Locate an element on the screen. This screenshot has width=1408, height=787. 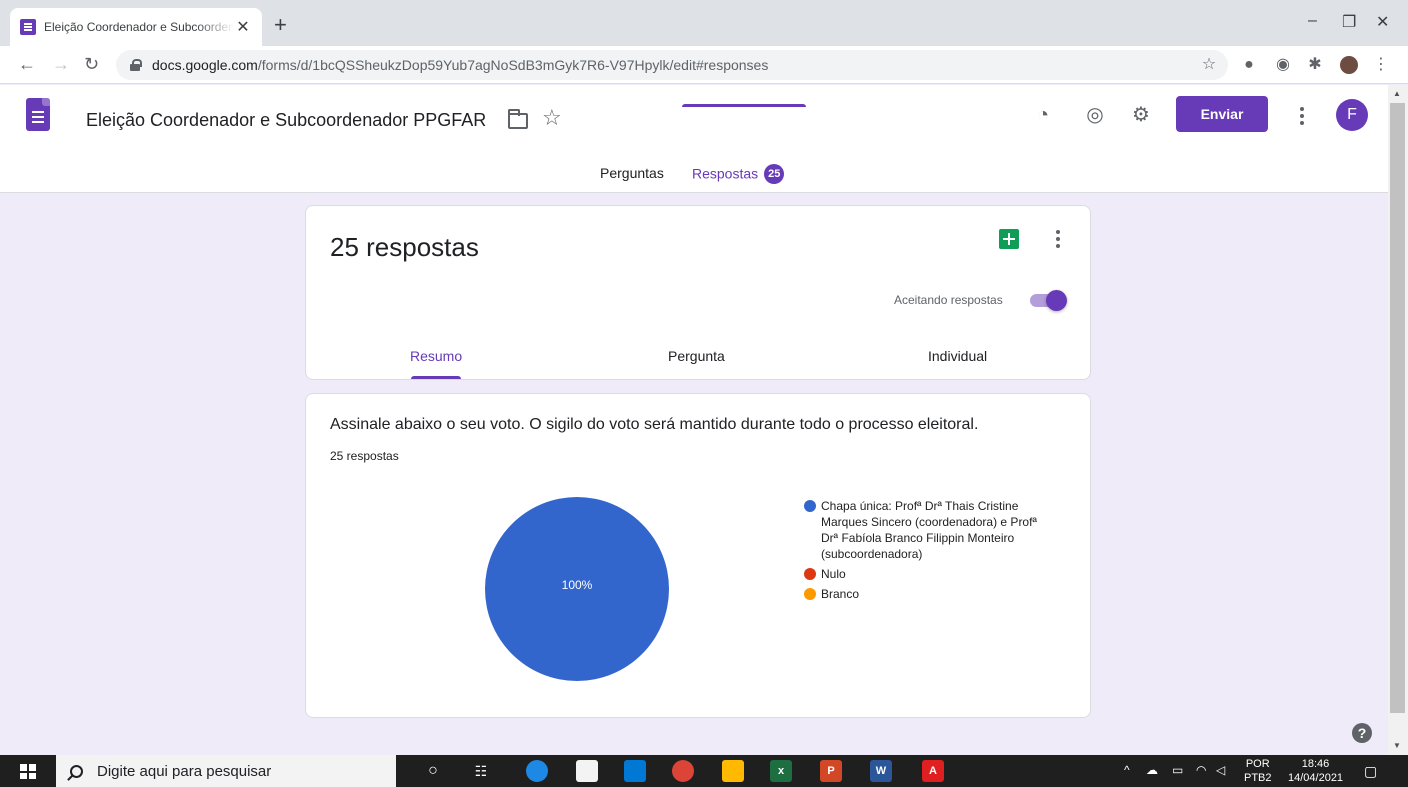
taskbar-search-placeholder: Digite aqui para pesquisar is located at coordinates (184, 771).